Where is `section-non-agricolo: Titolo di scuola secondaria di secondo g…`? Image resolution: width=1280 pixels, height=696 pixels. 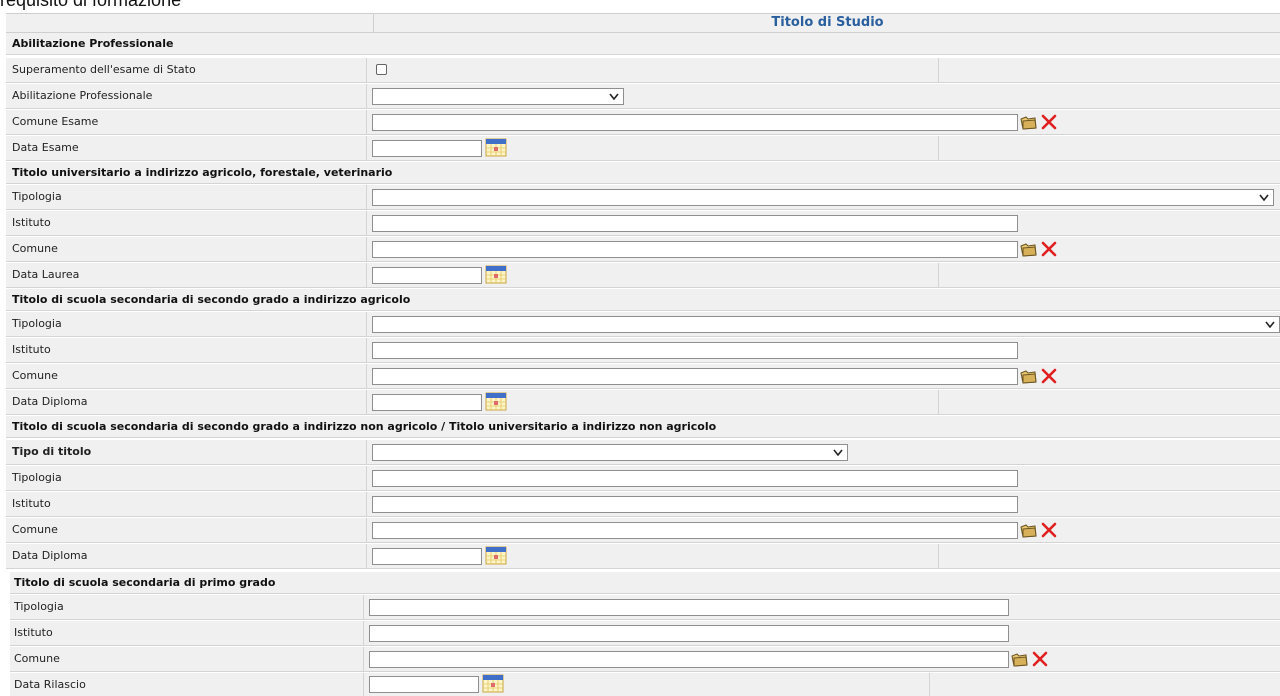 section-non-agricolo: Titolo di scuola secondaria di secondo g… is located at coordinates (643, 427).